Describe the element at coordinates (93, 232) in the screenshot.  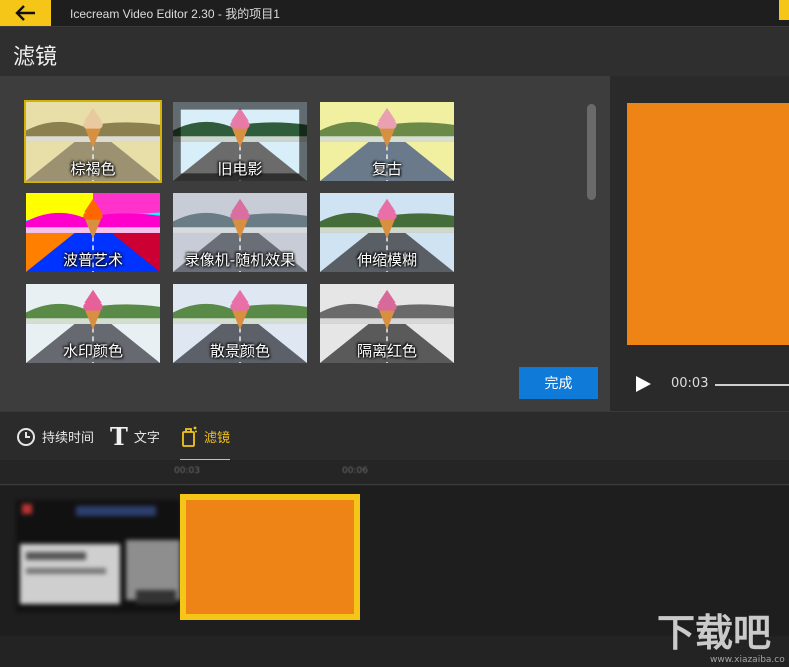
I see `filter-tile-pop-art: 波普艺术` at that location.